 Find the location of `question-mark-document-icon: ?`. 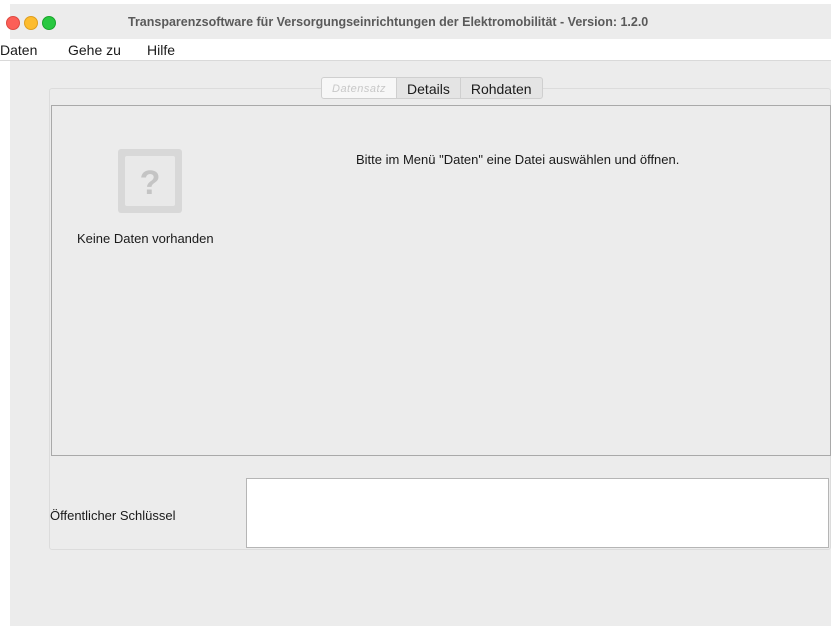

question-mark-document-icon: ? is located at coordinates (150, 181).